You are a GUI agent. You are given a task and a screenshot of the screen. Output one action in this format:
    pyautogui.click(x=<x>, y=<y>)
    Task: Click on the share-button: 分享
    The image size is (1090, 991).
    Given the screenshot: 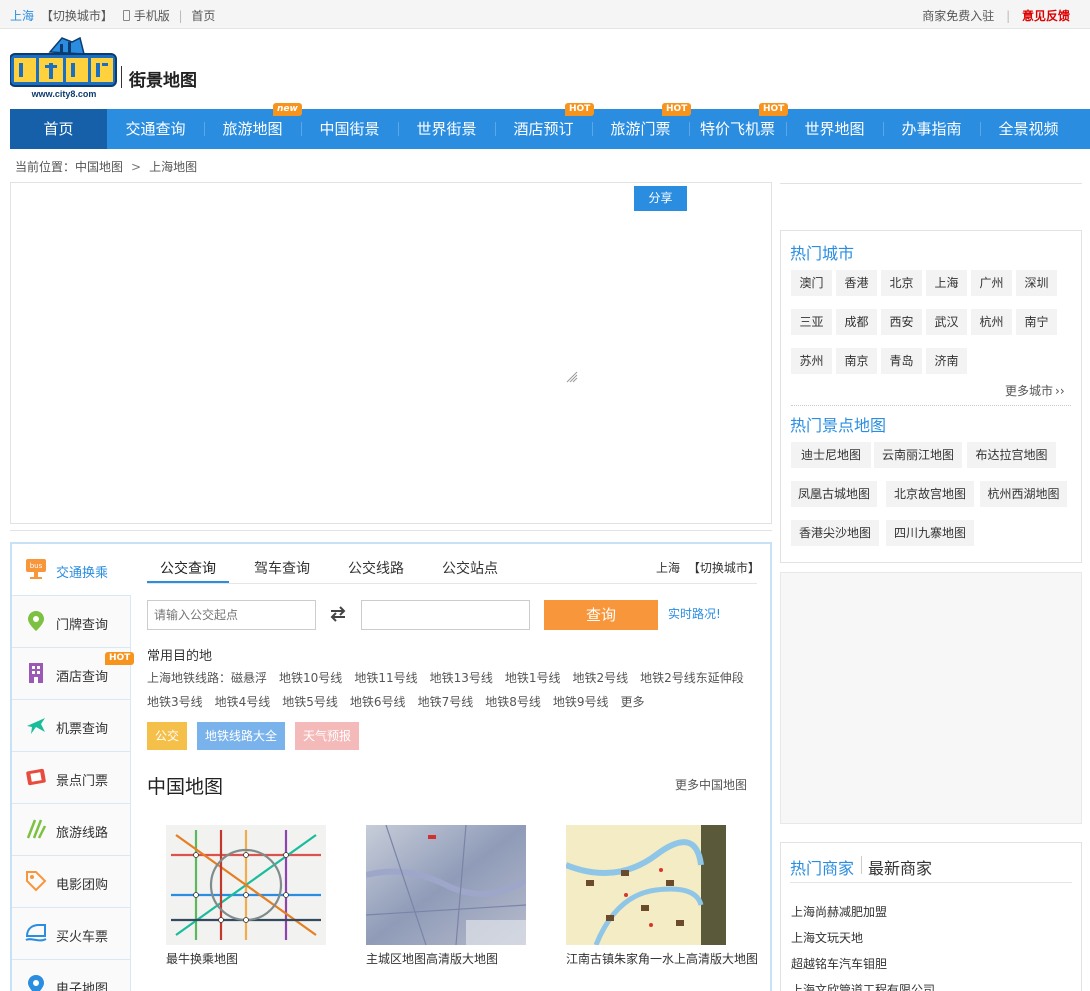 What is the action you would take?
    pyautogui.click(x=660, y=198)
    